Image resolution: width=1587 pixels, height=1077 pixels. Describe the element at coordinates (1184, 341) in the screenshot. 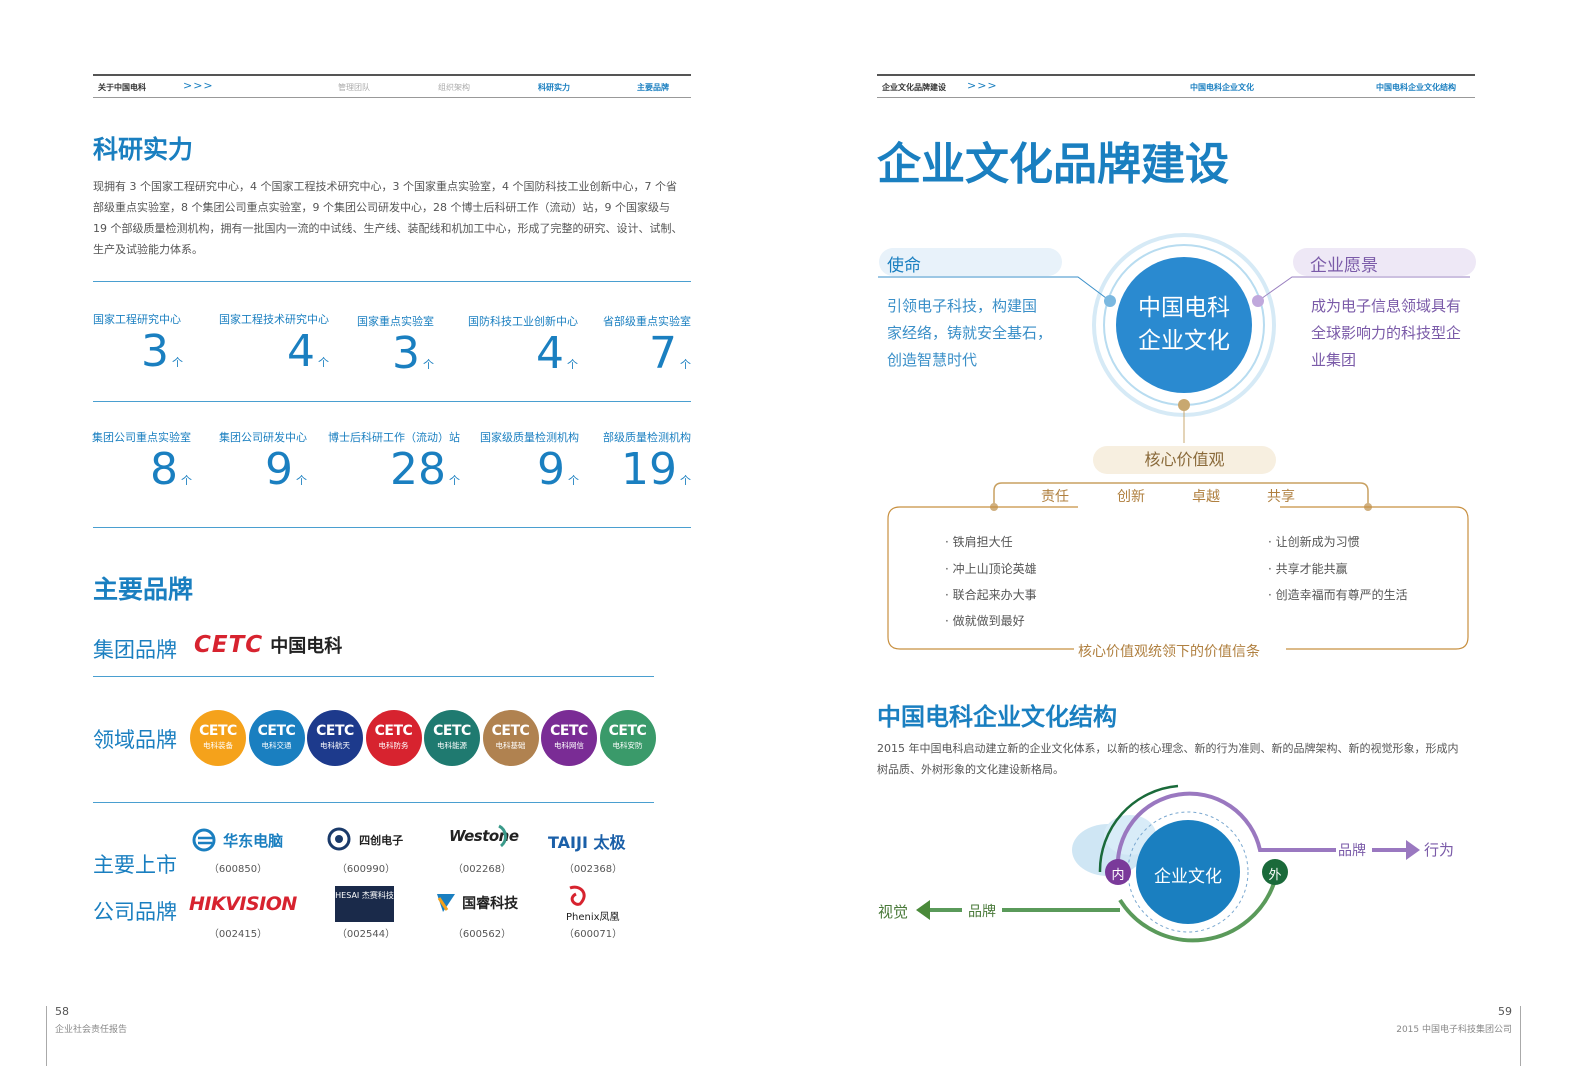

I see `center-line: 企业文化` at that location.